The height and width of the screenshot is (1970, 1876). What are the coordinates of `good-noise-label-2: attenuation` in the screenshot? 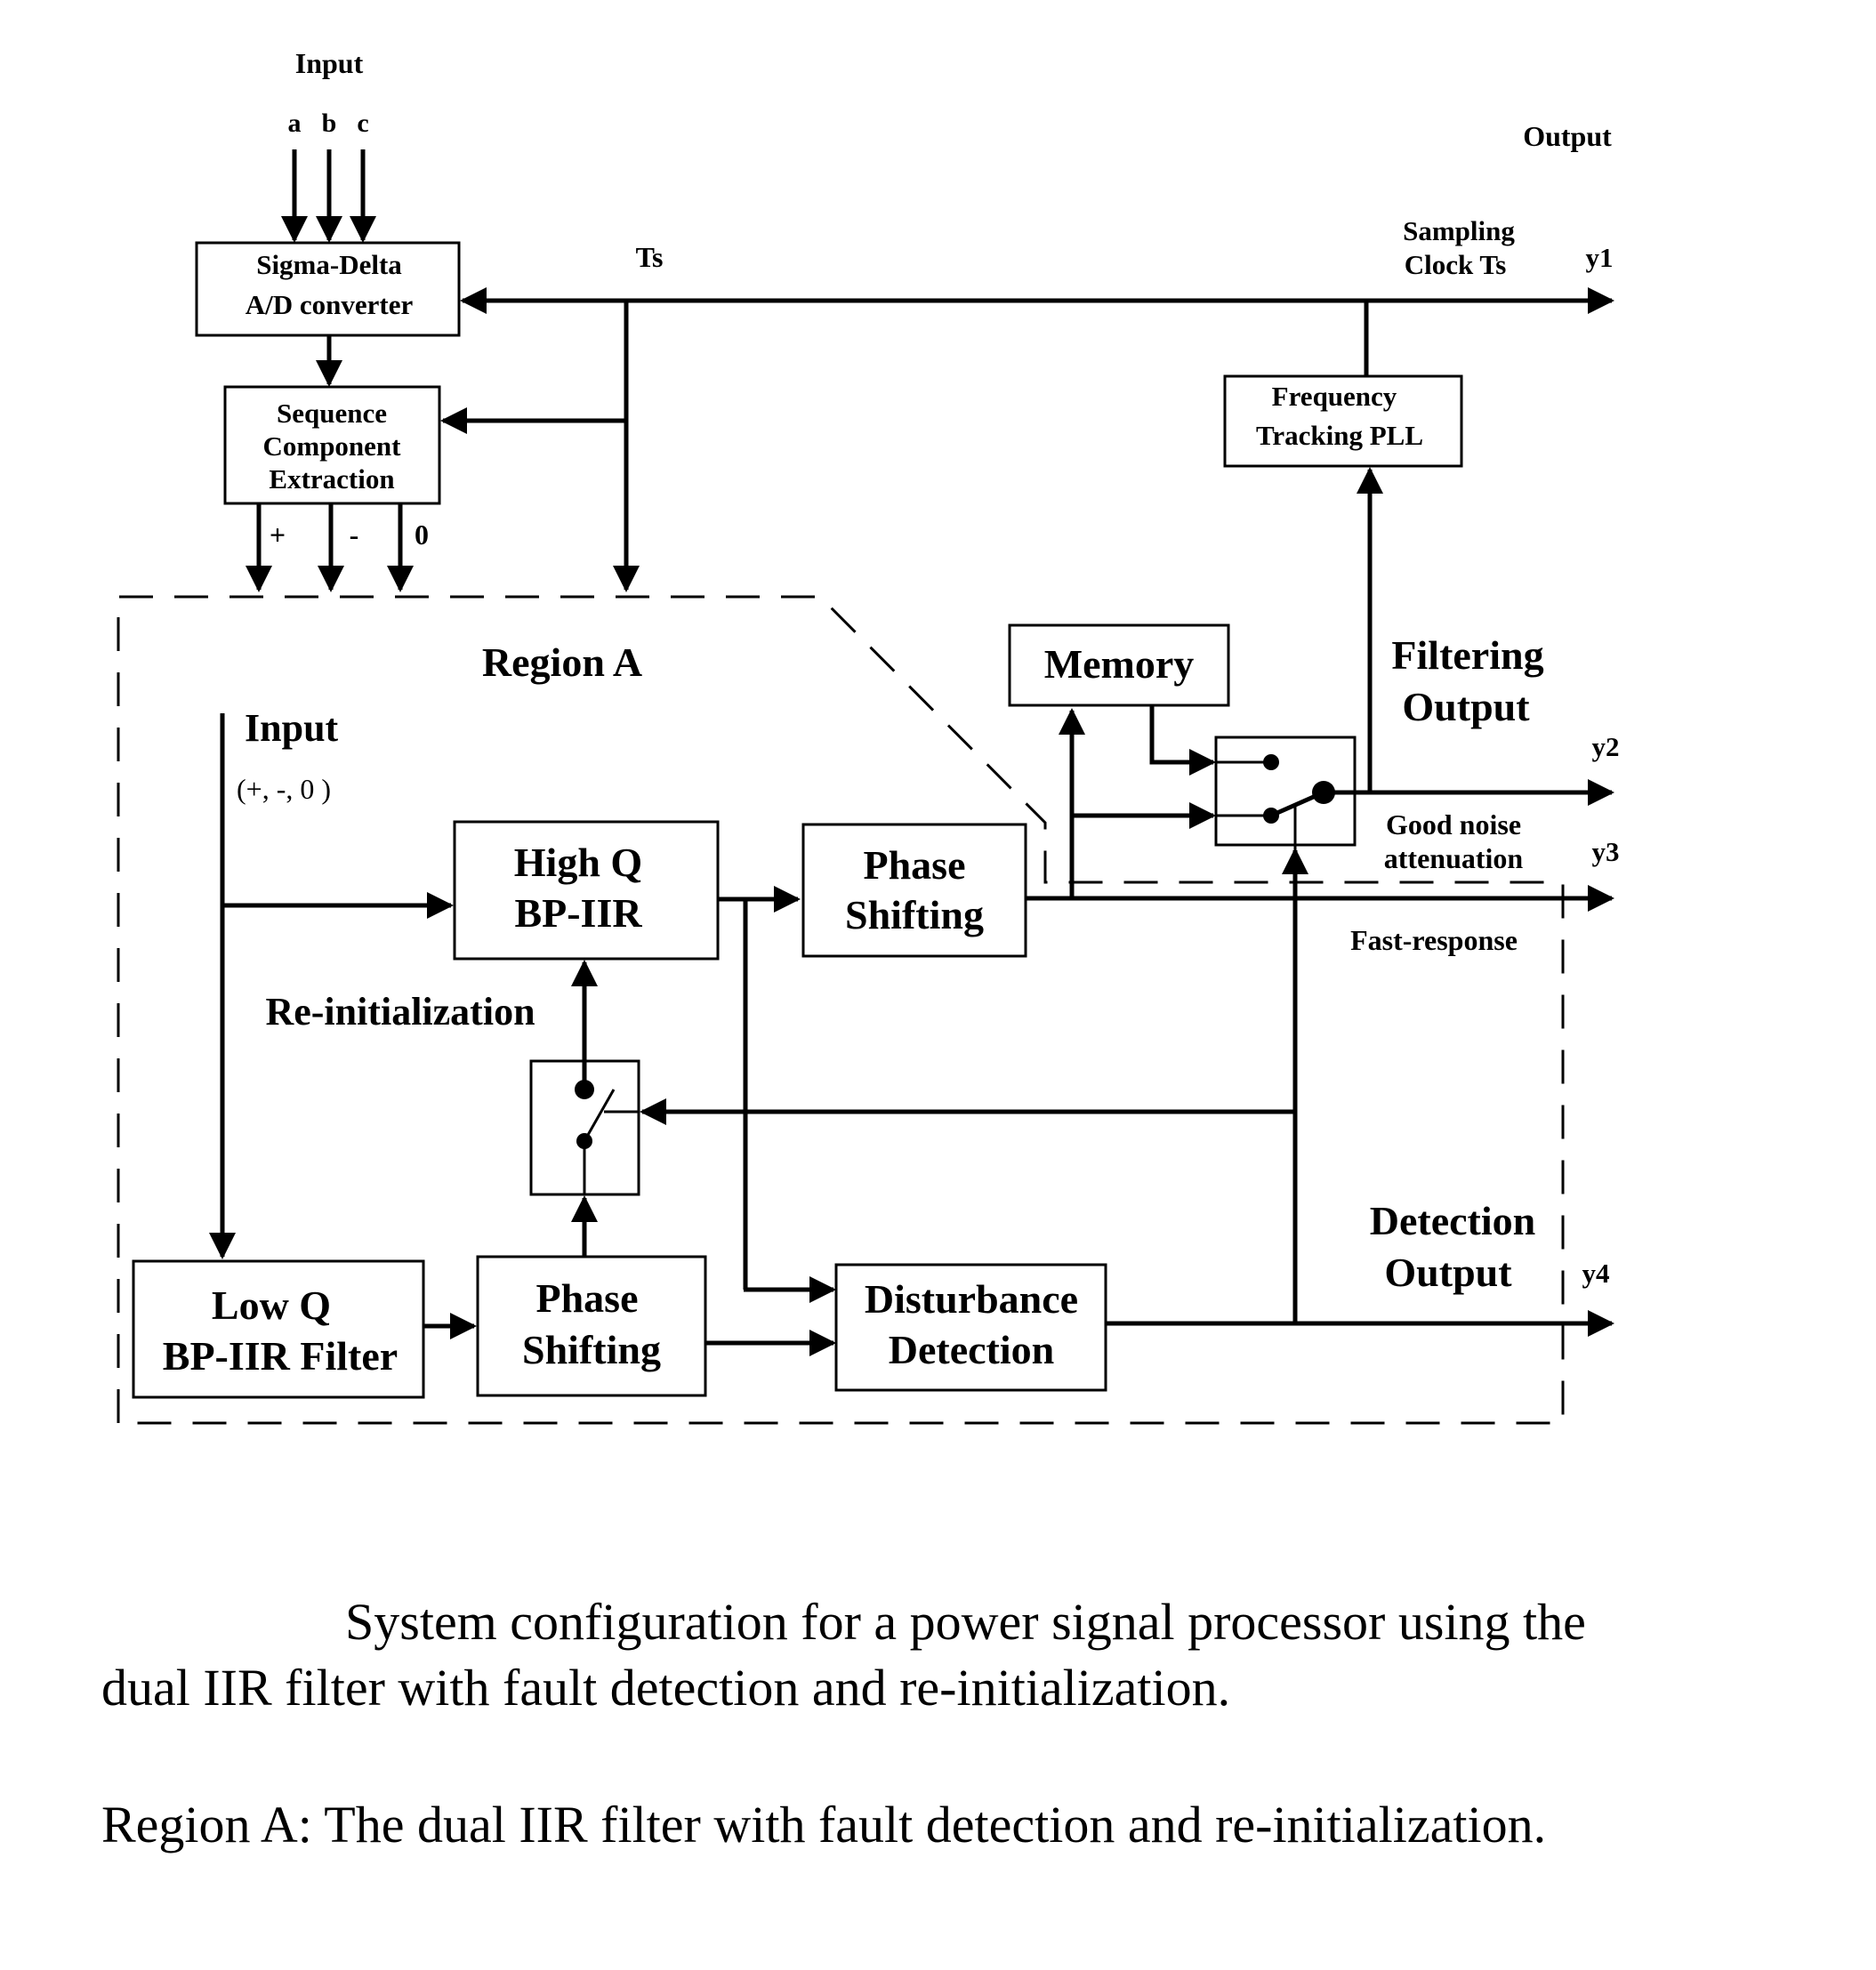 It's located at (1454, 858).